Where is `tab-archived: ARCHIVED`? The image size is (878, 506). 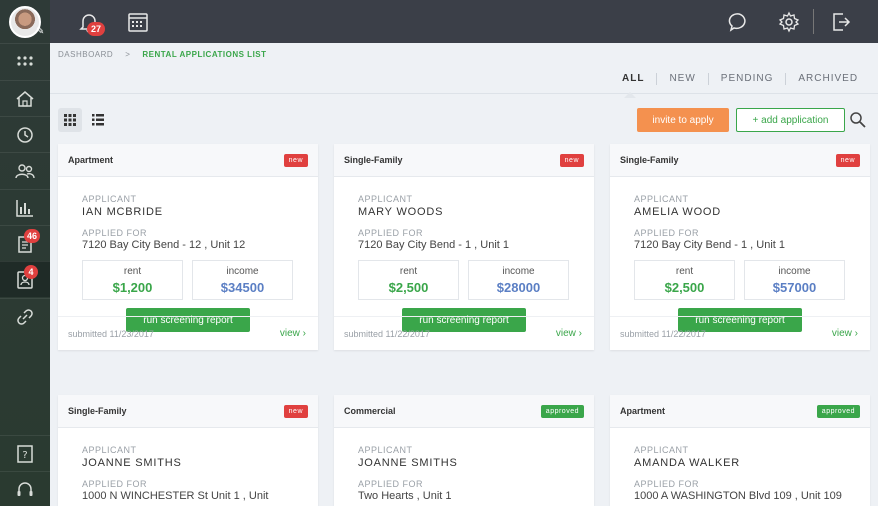
tab-archived: ARCHIVED is located at coordinates (827, 79).